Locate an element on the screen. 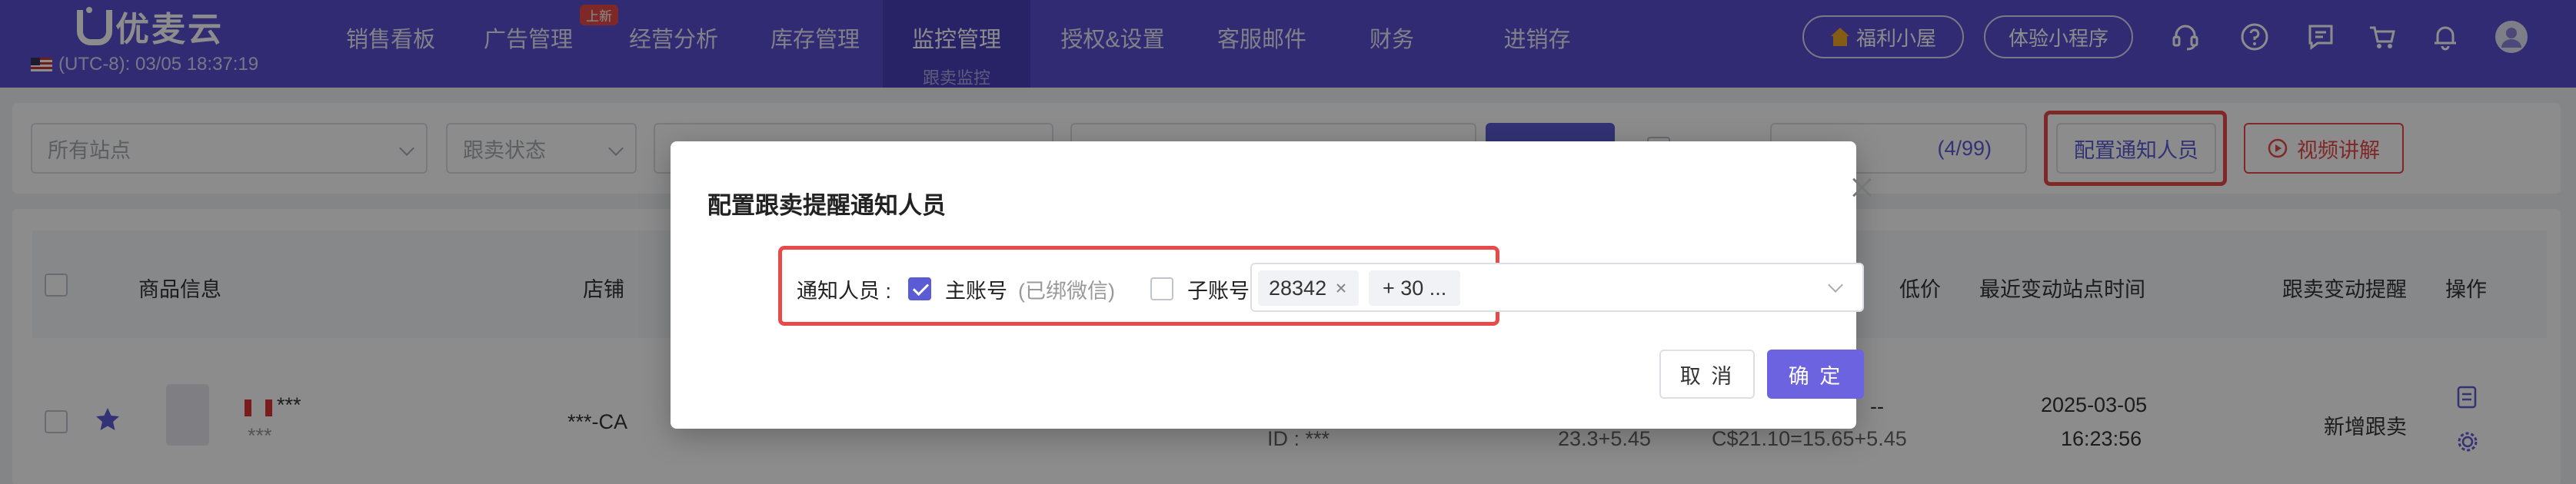  main-account-label: 主账号 is located at coordinates (976, 289).